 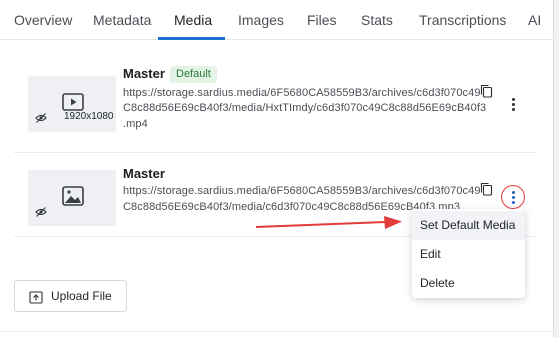 I want to click on tab-overview: Overview, so click(x=43, y=20).